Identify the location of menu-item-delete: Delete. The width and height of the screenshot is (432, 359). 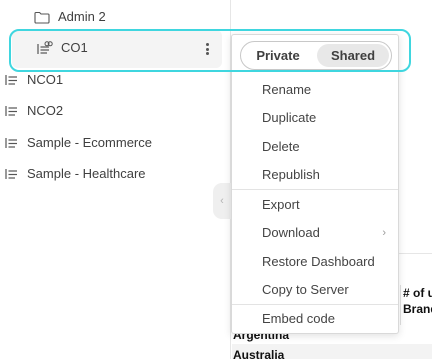
(315, 147).